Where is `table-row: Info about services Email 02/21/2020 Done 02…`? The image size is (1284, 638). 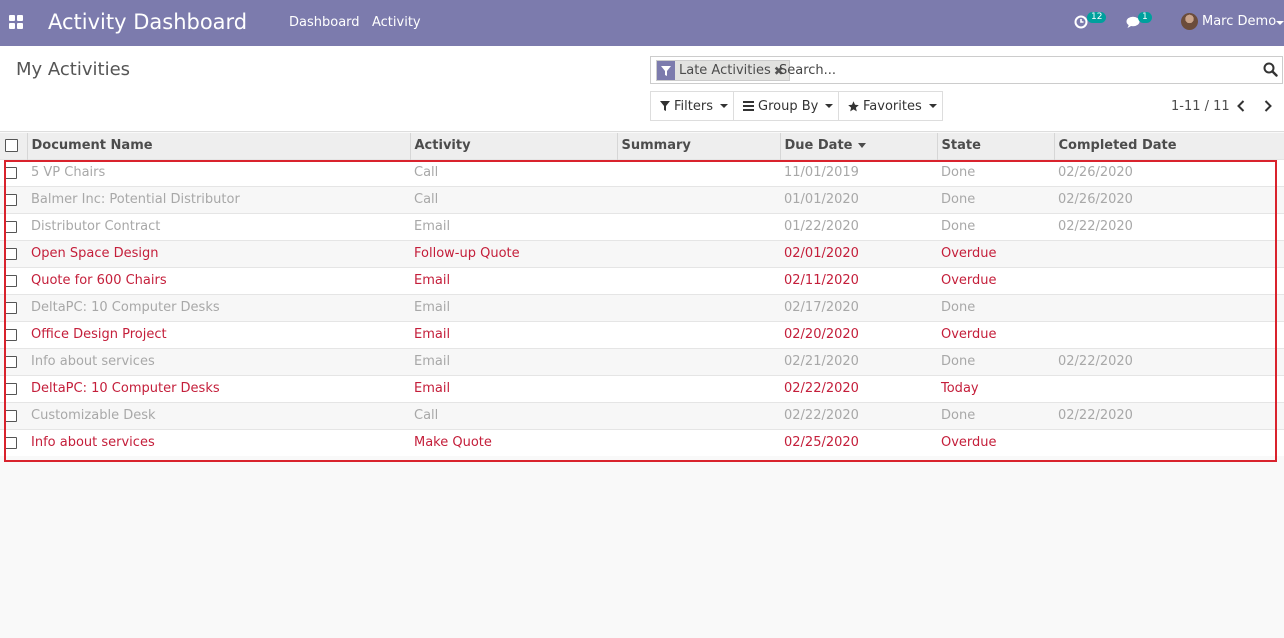
table-row: Info about services Email 02/21/2020 Done 02… is located at coordinates (642, 361).